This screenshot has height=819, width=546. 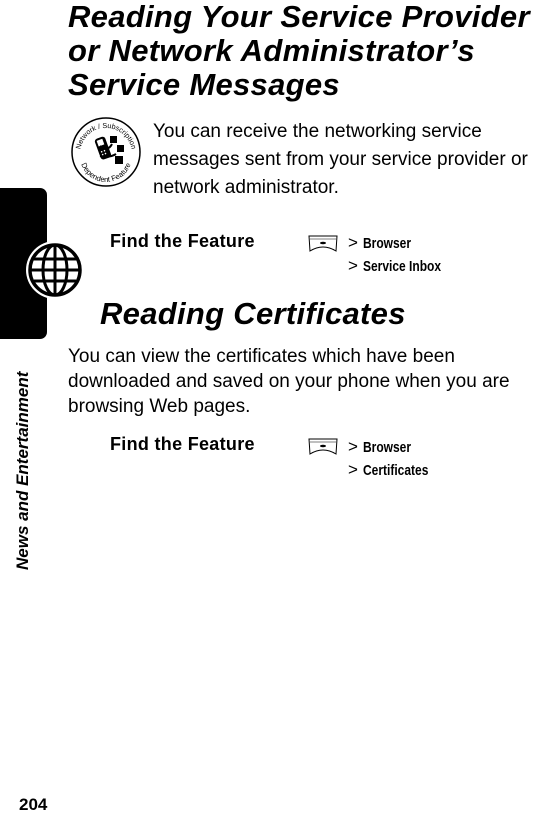 I want to click on menu-path-certificates: > Browser > Certificates, so click(x=396, y=459).